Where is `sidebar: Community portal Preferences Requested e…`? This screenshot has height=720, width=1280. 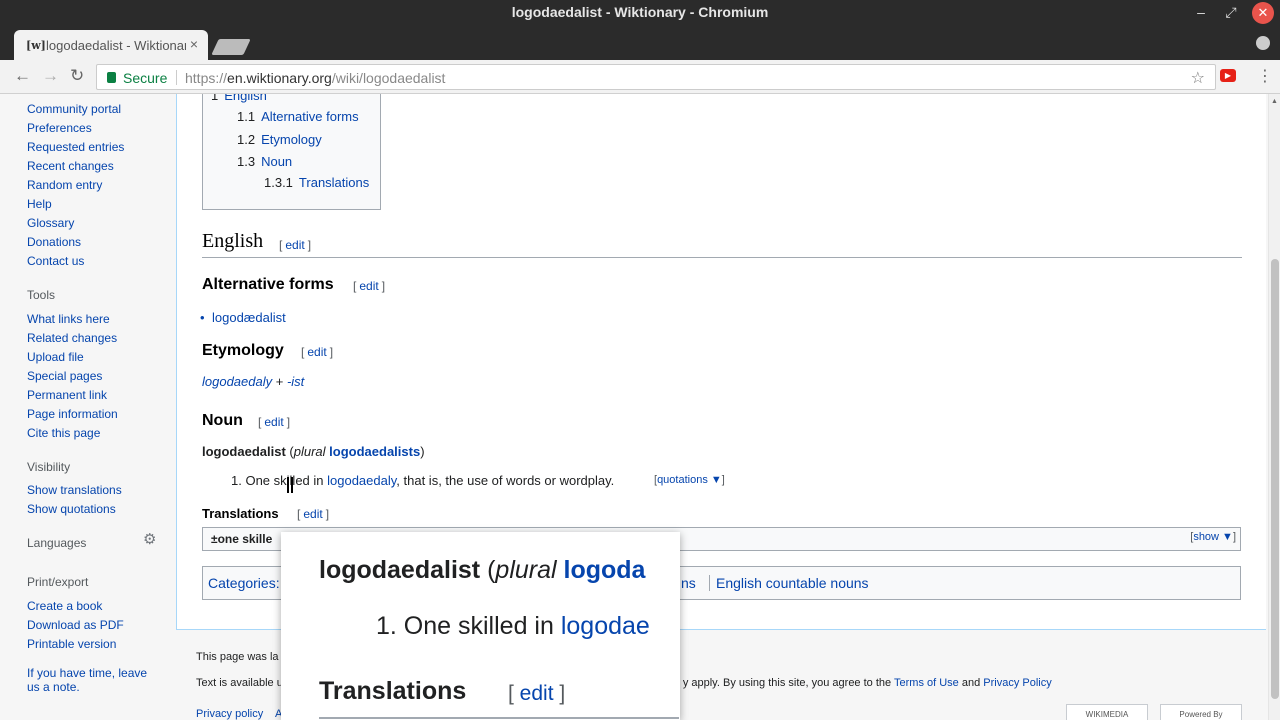
sidebar: Community portal Preferences Requested e… is located at coordinates (88, 407).